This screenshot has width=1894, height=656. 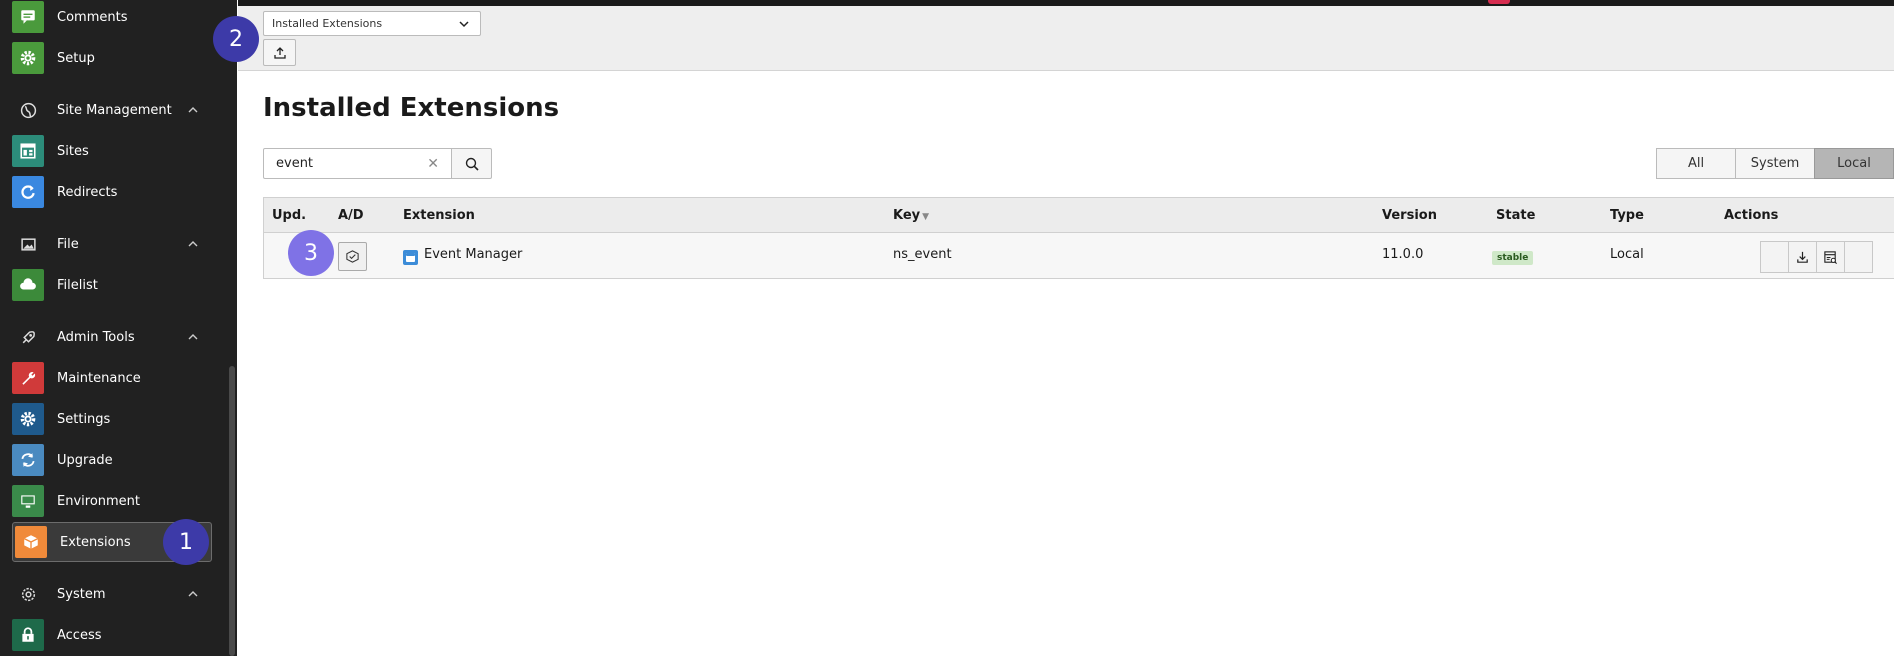 What do you see at coordinates (327, 23) in the screenshot?
I see `select-value: Installed Extensions` at bounding box center [327, 23].